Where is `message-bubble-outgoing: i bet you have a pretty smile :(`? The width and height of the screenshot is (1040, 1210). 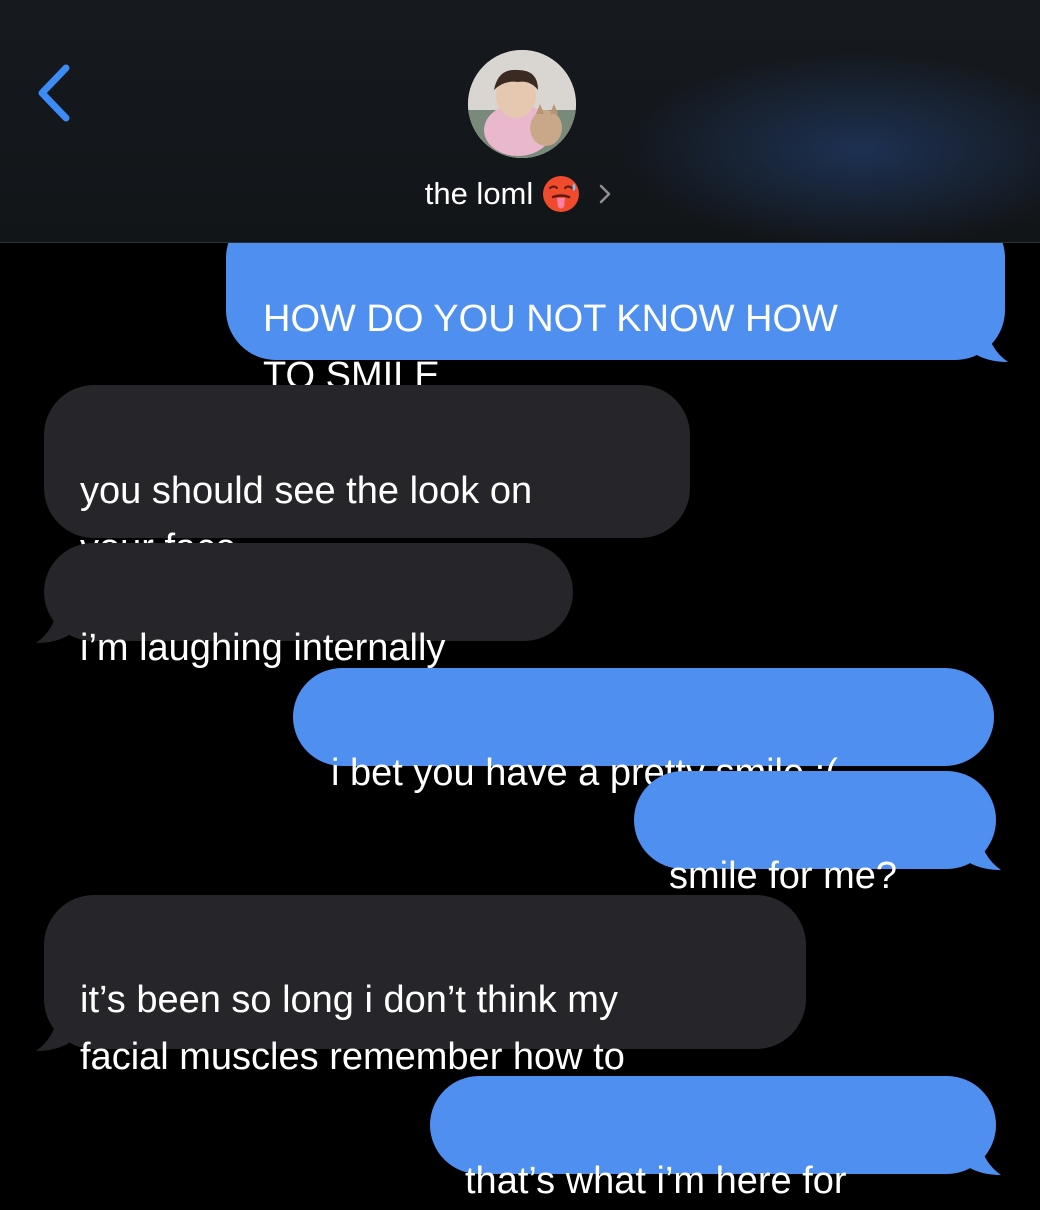
message-bubble-outgoing: i bet you have a pretty smile :( is located at coordinates (643, 731).